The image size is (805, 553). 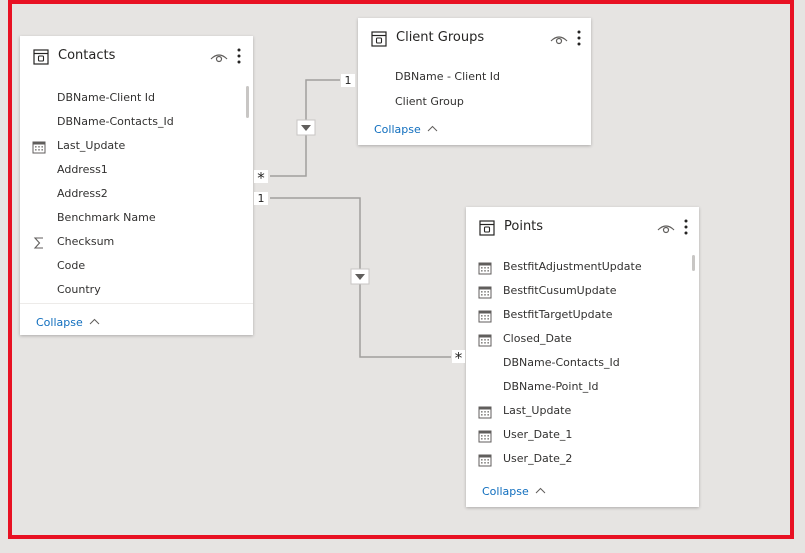 I want to click on field-label: Checksum, so click(x=86, y=241).